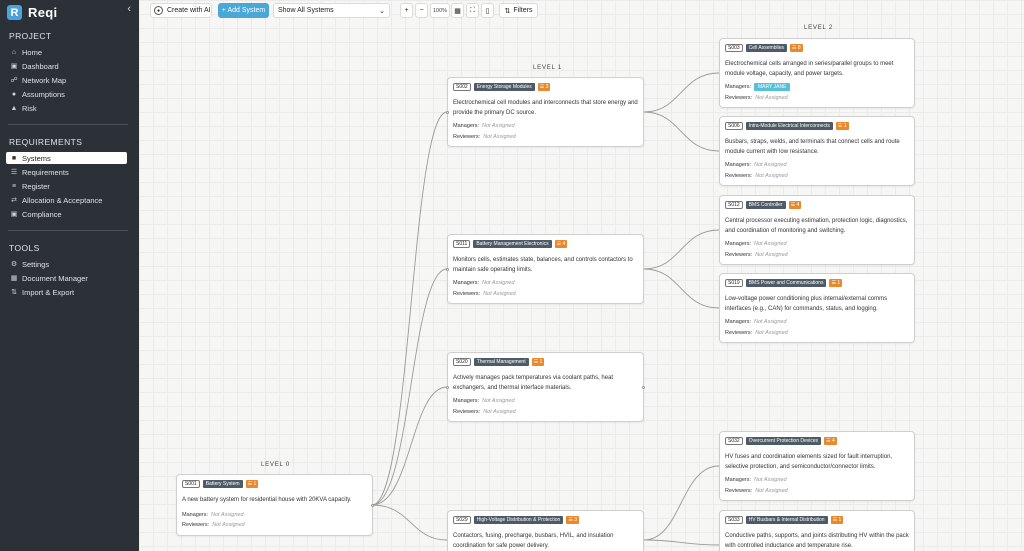 The height and width of the screenshot is (551, 1024). Describe the element at coordinates (14, 172) in the screenshot. I see `requirements-icon: ☰` at that location.